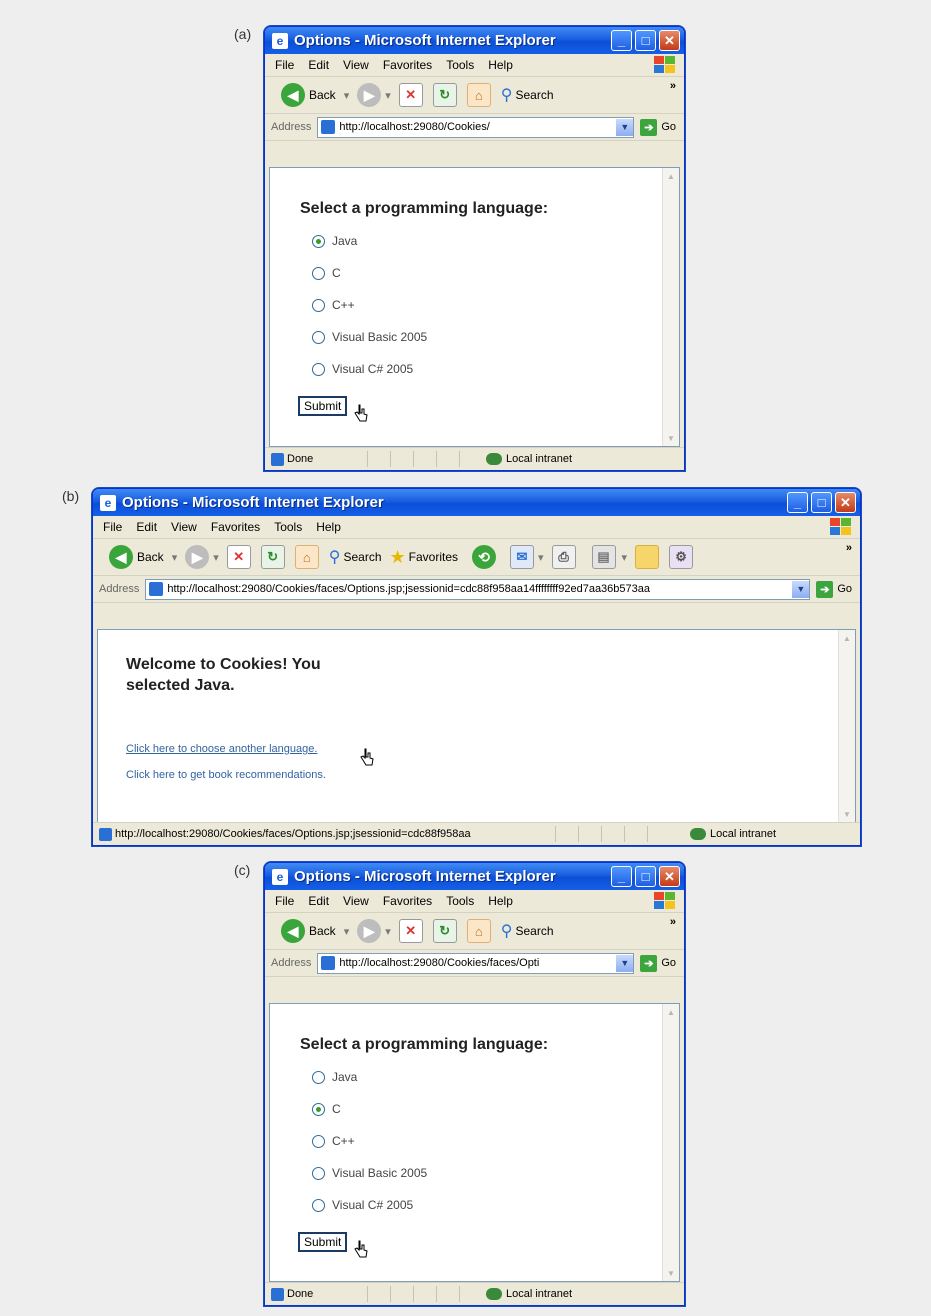 The width and height of the screenshot is (931, 1316). Describe the element at coordinates (333, 305) in the screenshot. I see `radio-cpp: C++` at that location.